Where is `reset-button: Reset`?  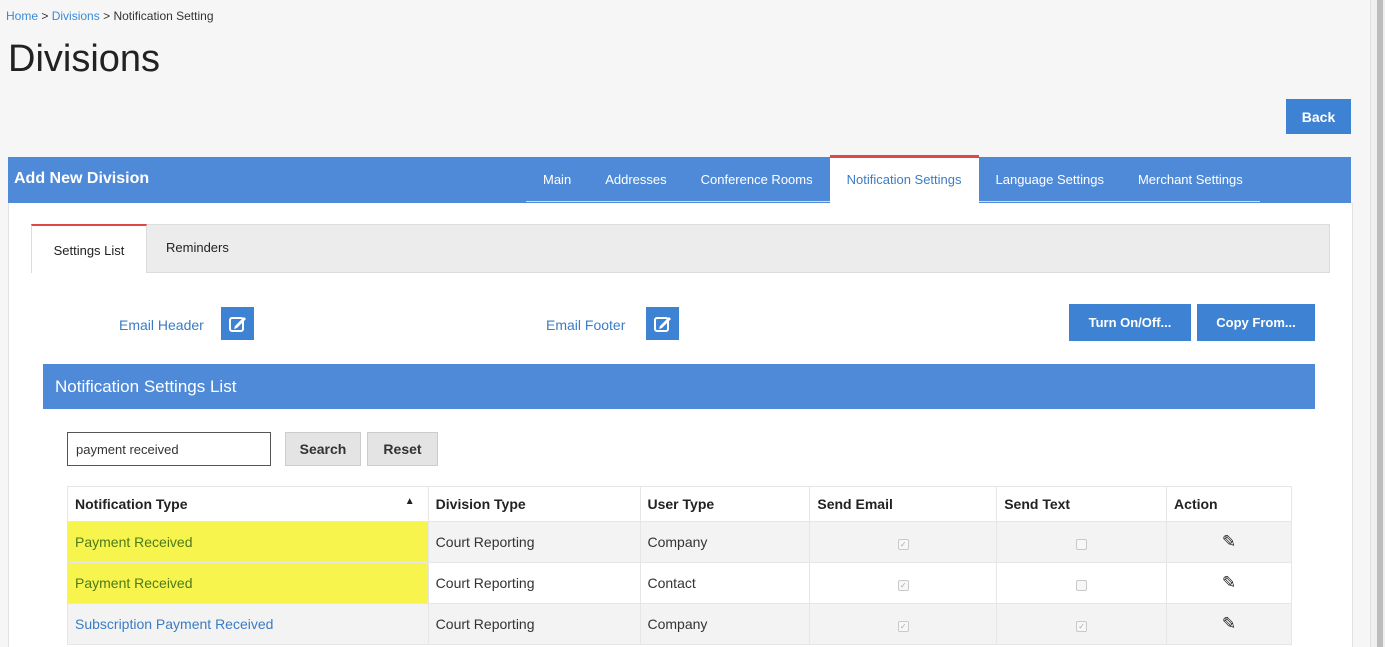
reset-button: Reset is located at coordinates (402, 449).